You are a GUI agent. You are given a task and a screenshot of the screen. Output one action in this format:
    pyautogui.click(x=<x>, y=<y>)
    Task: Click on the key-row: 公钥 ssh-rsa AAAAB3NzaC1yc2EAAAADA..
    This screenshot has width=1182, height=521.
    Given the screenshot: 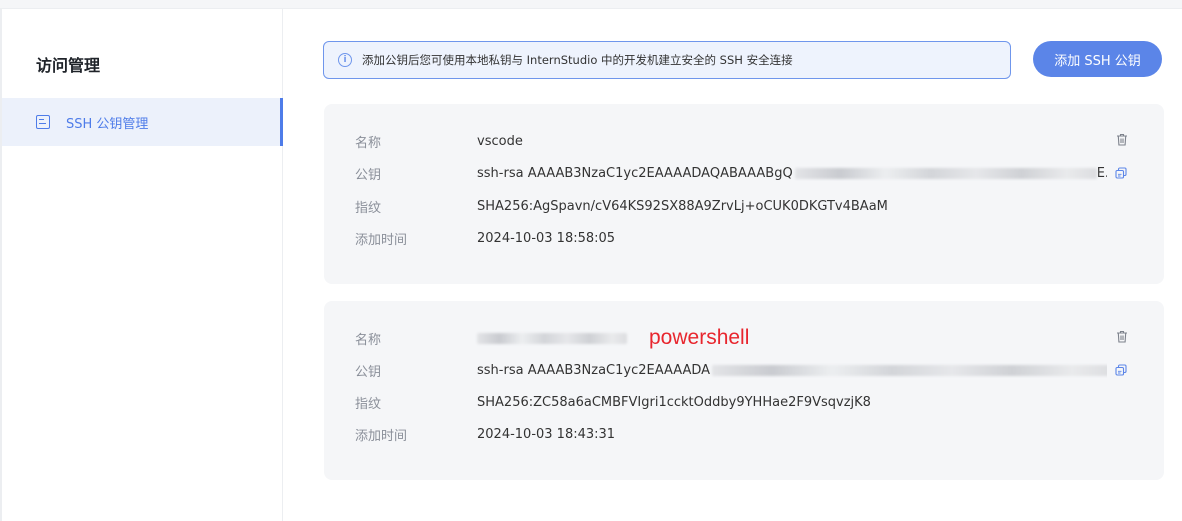 What is the action you would take?
    pyautogui.click(x=731, y=370)
    